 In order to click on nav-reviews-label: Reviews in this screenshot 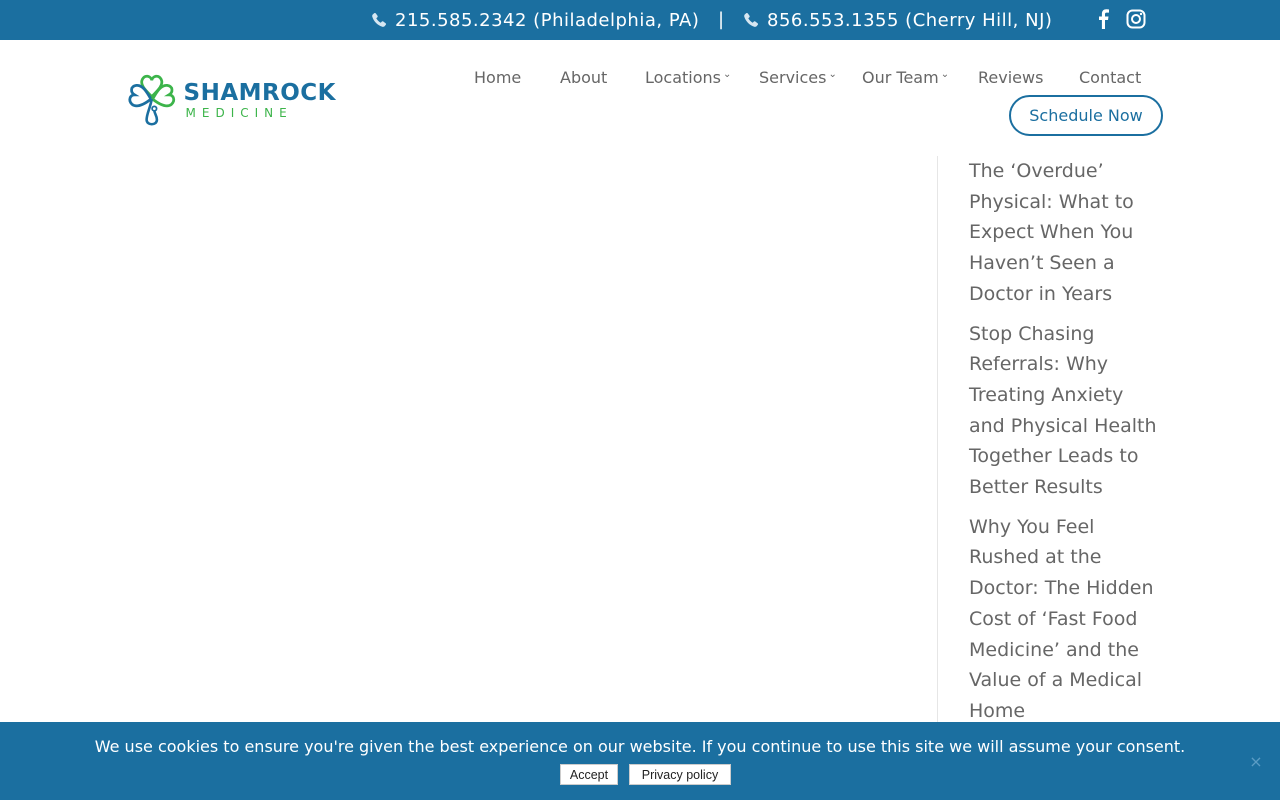, I will do `click(1011, 77)`.